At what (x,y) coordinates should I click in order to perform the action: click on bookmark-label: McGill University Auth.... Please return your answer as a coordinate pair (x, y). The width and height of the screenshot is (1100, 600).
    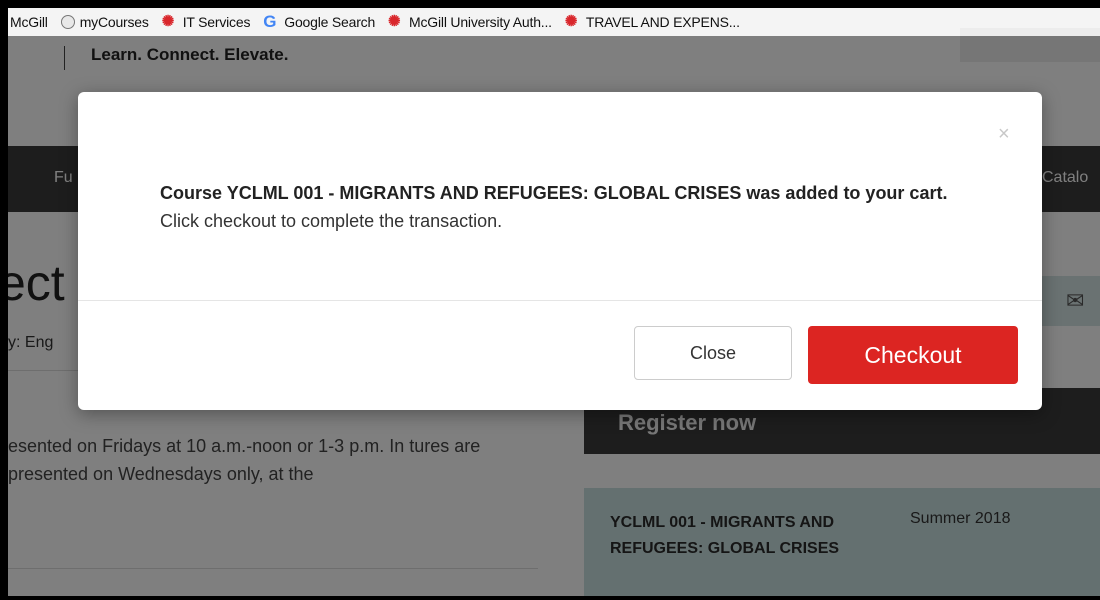
    Looking at the image, I should click on (480, 22).